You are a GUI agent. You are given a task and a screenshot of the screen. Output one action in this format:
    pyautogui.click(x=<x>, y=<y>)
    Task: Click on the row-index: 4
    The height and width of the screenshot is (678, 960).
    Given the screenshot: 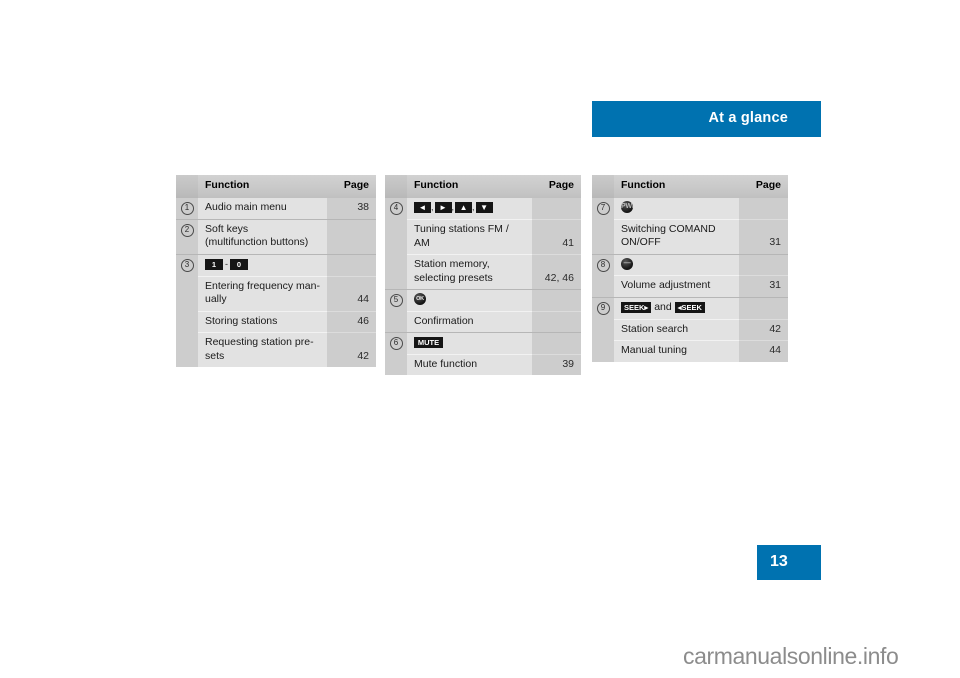 What is the action you would take?
    pyautogui.click(x=396, y=244)
    